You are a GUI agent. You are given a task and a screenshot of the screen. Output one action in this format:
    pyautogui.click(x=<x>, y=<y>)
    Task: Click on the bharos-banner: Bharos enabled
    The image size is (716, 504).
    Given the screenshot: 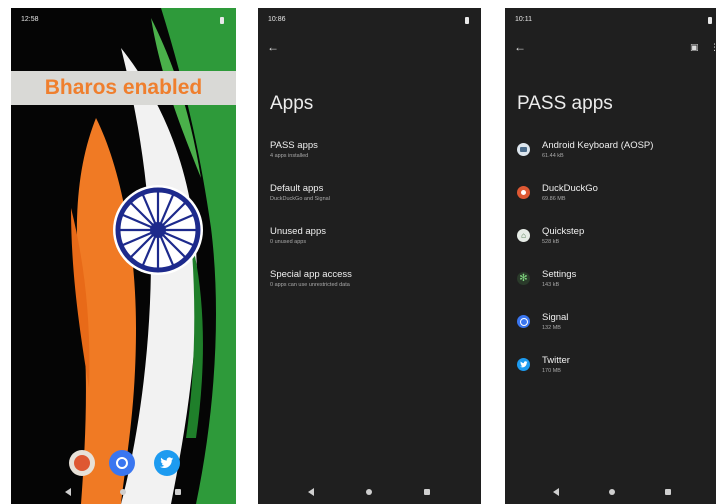 What is the action you would take?
    pyautogui.click(x=123, y=88)
    